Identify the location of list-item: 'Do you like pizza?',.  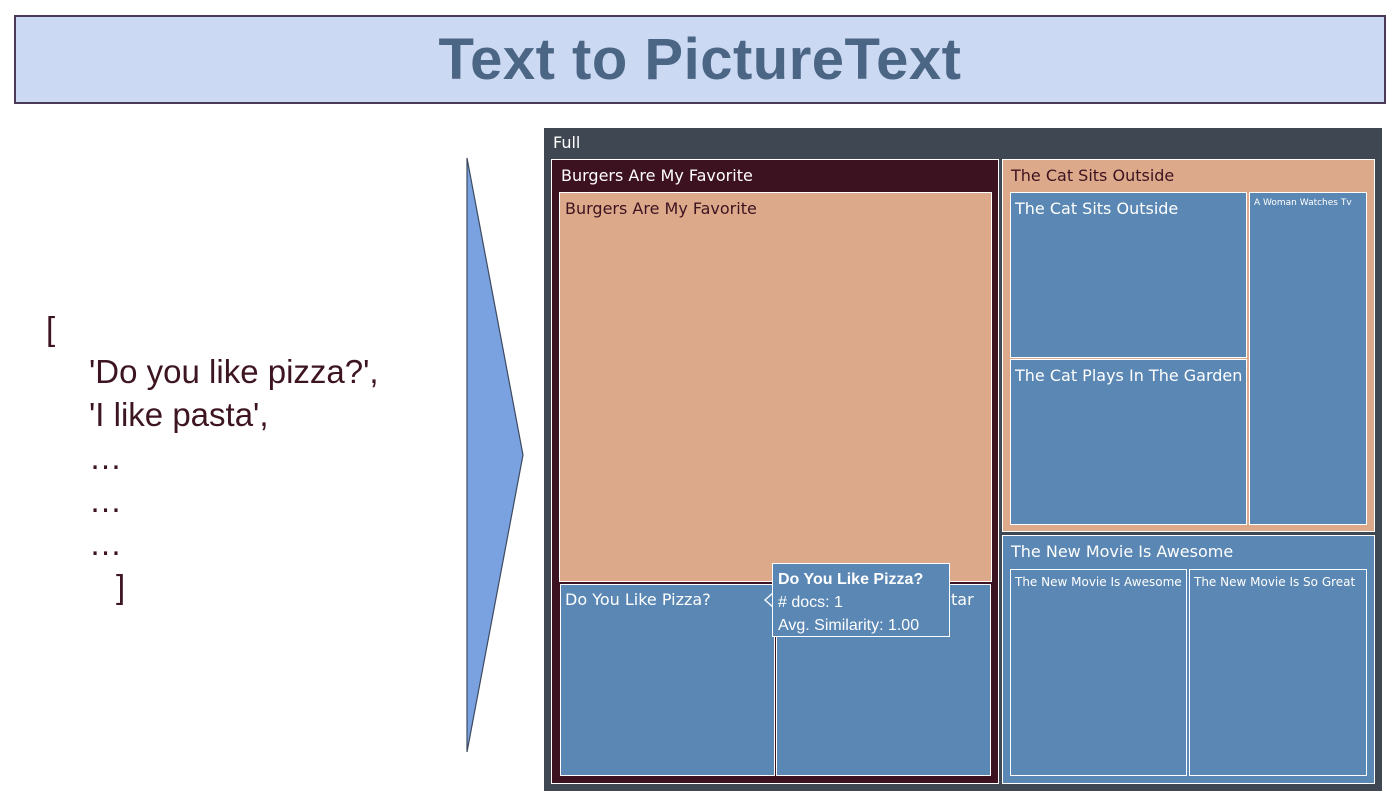
(234, 371).